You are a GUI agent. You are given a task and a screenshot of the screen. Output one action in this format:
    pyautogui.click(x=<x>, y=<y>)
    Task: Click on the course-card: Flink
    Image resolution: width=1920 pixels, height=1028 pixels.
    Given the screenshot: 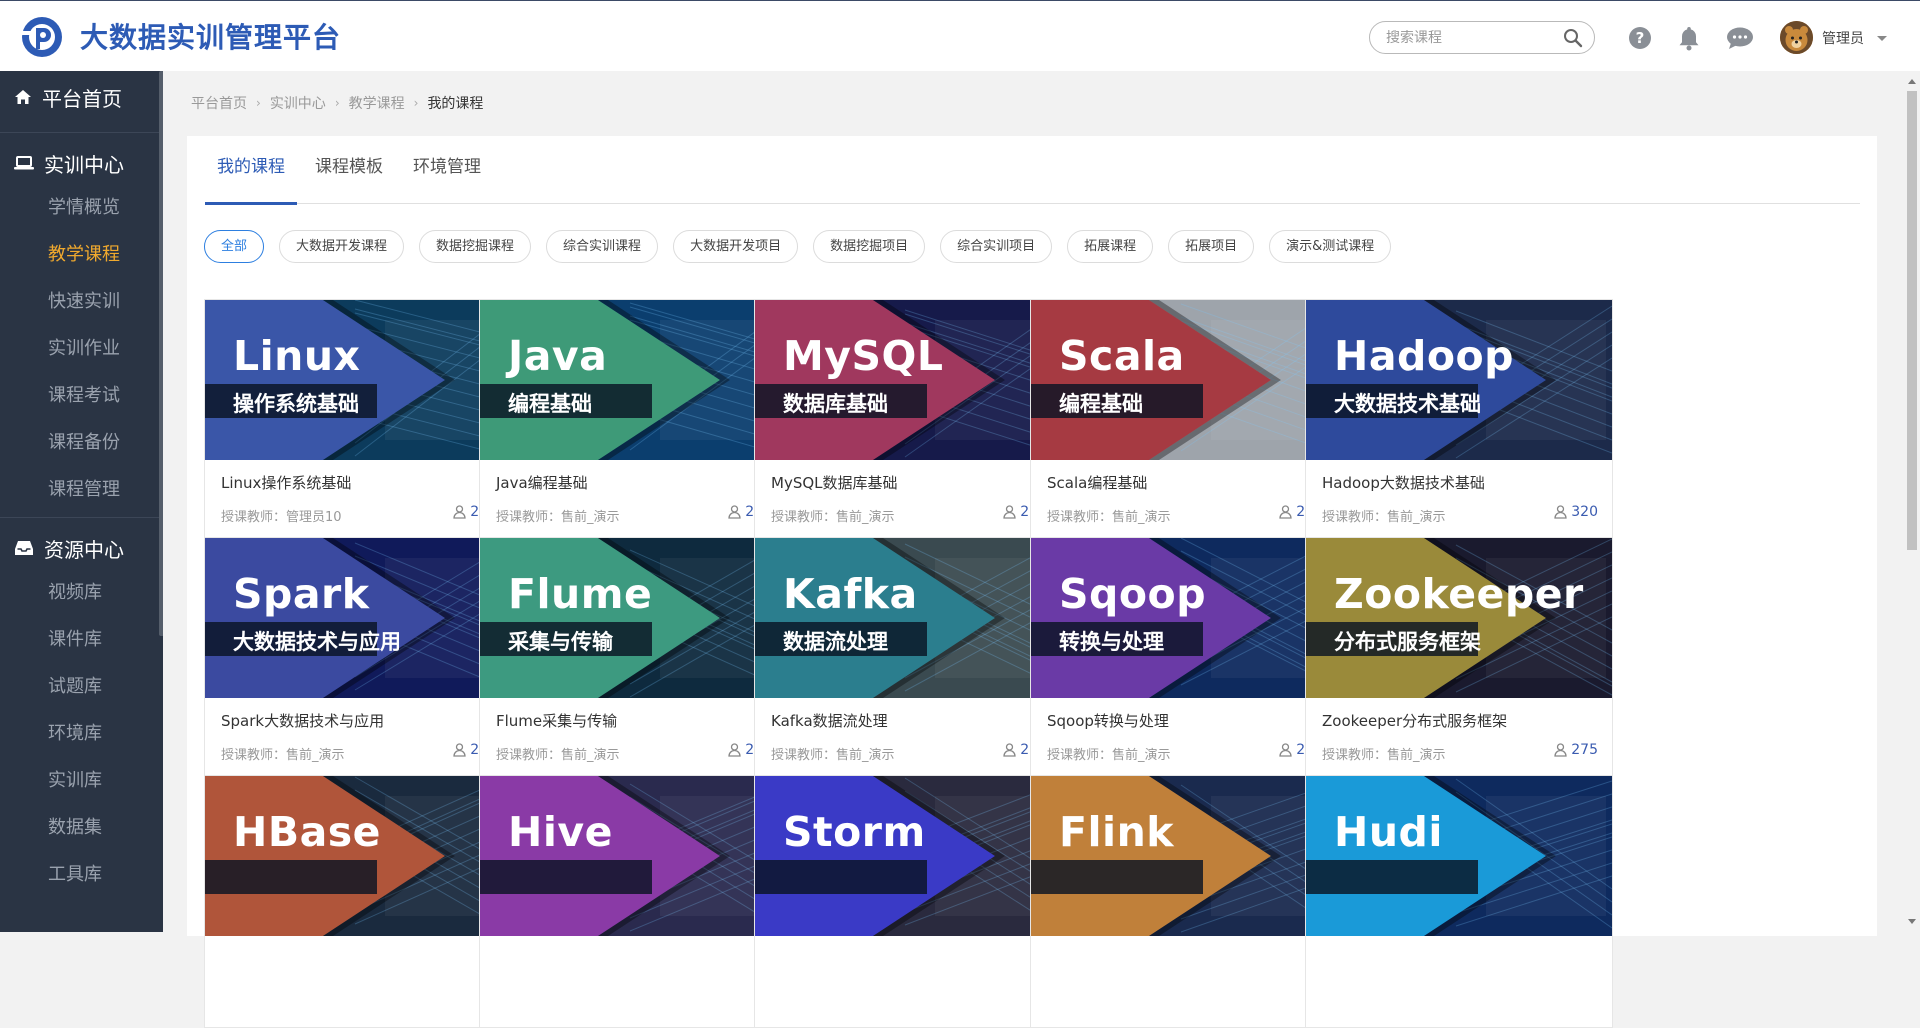 What is the action you would take?
    pyautogui.click(x=1184, y=901)
    